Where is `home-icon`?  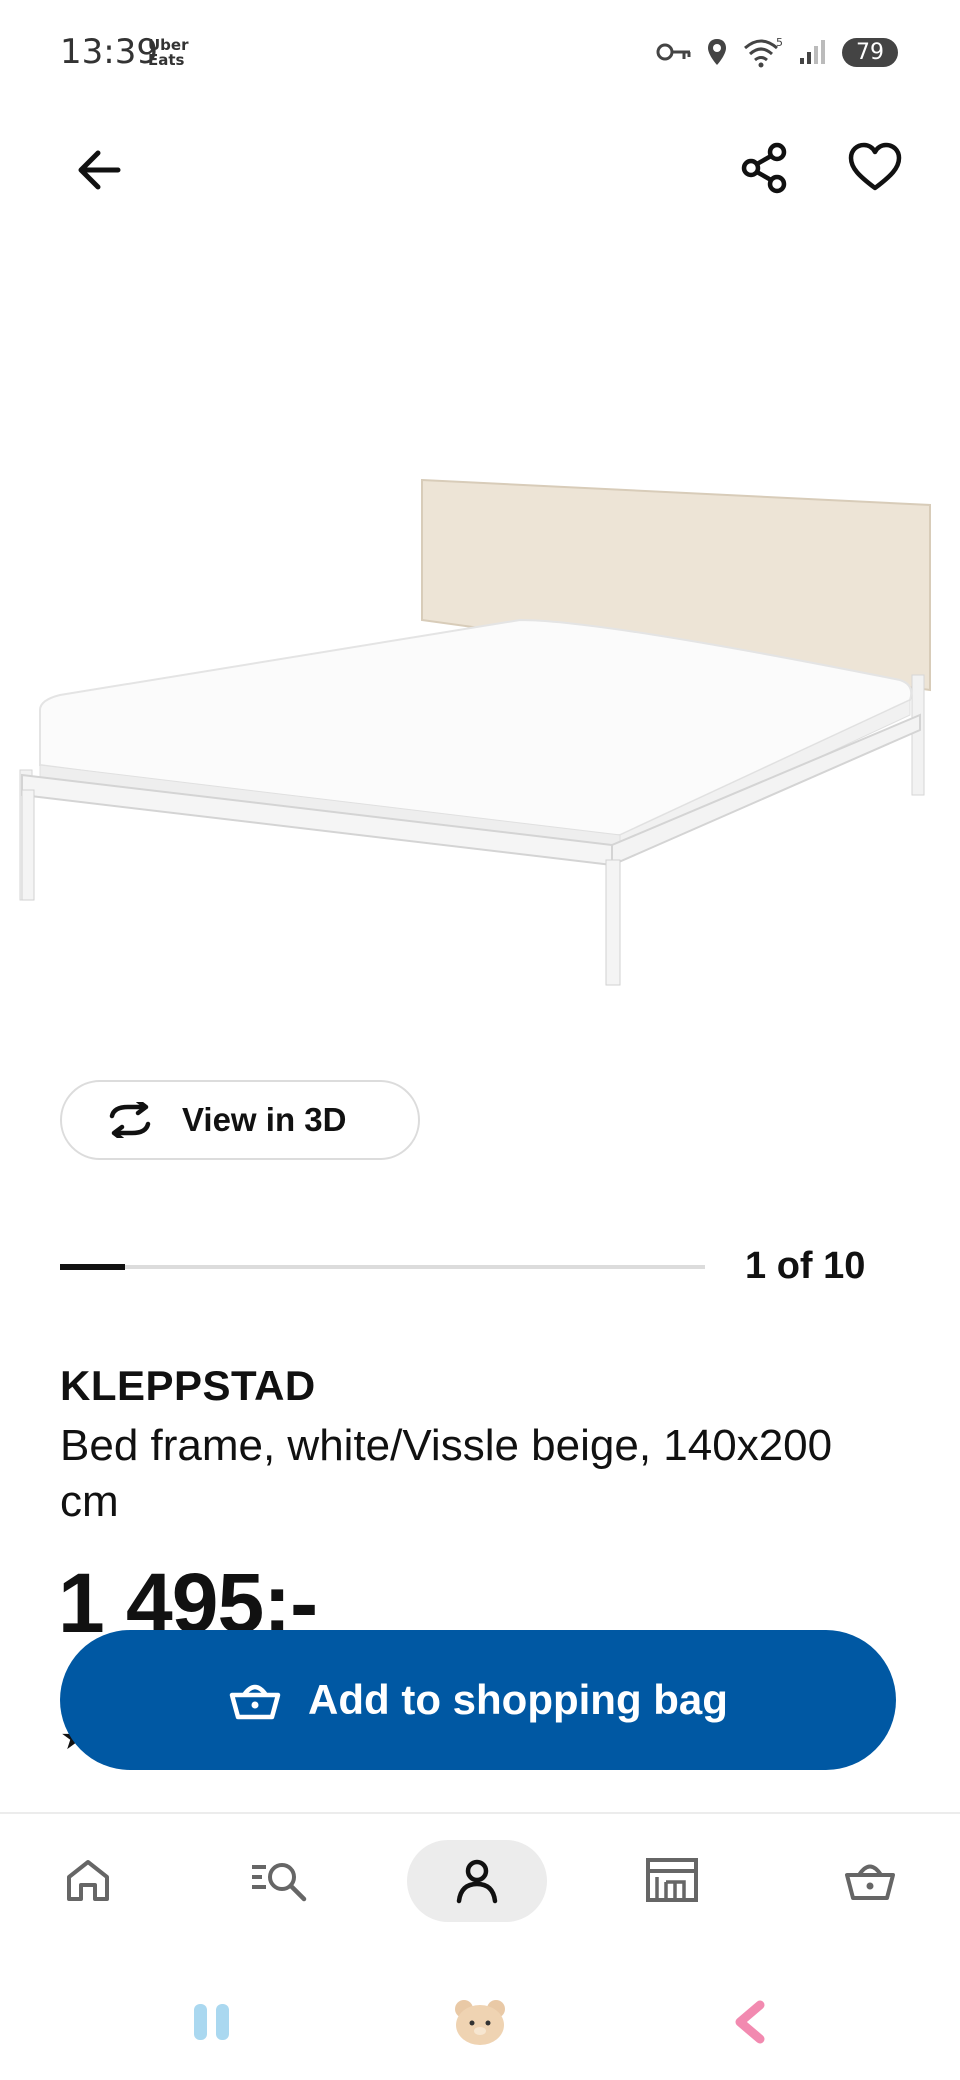
home-icon is located at coordinates (88, 1880).